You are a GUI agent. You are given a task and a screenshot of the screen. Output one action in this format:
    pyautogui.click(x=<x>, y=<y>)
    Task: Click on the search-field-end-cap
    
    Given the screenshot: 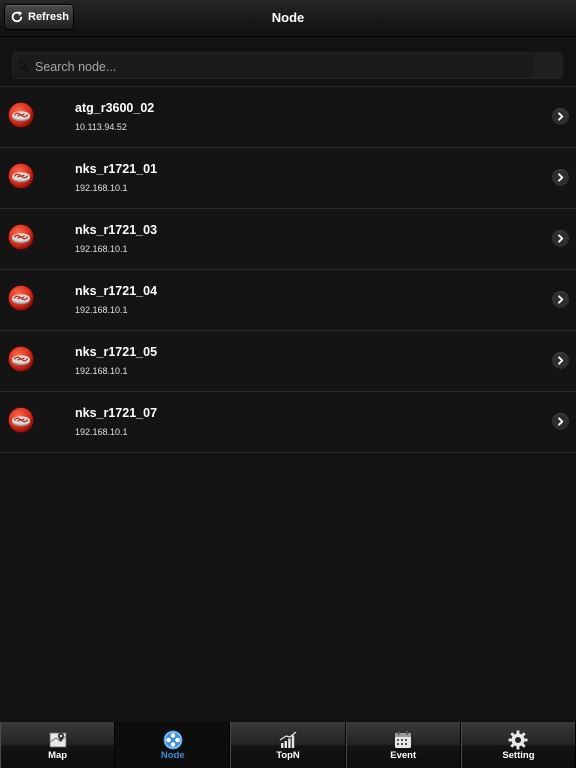 What is the action you would take?
    pyautogui.click(x=547, y=65)
    